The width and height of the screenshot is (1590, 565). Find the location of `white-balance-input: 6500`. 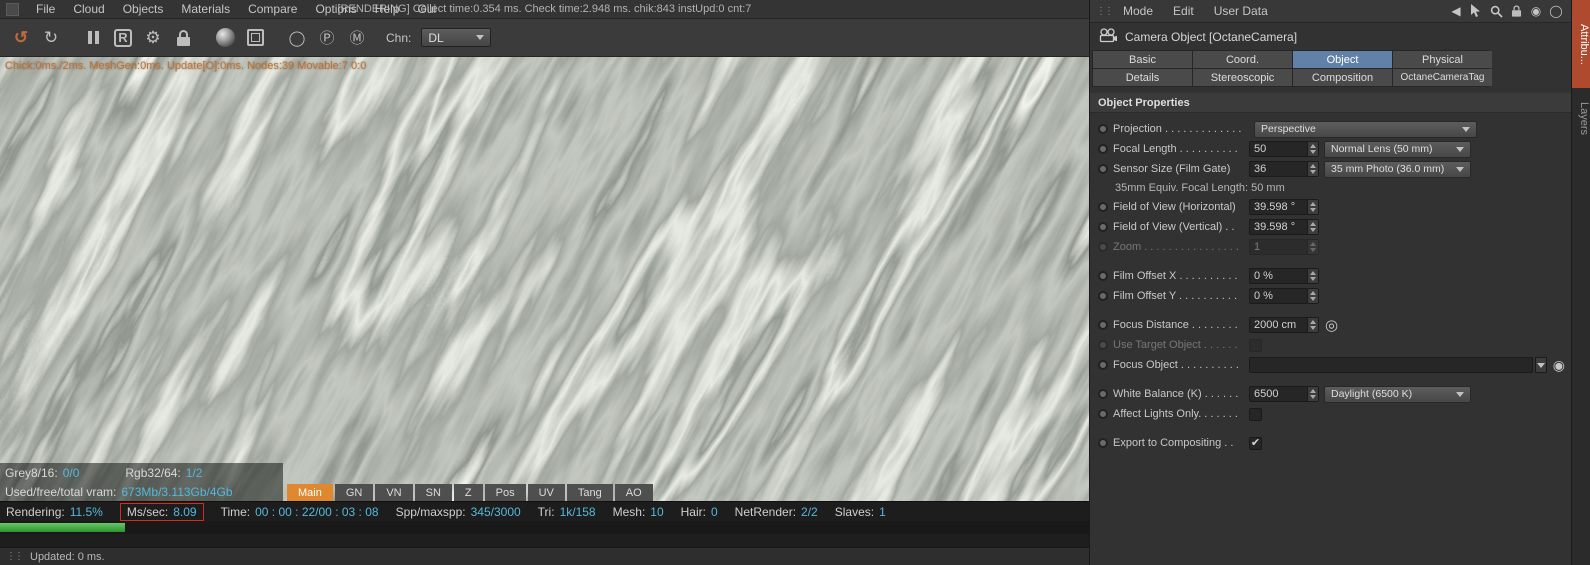

white-balance-input: 6500 is located at coordinates (1284, 394).